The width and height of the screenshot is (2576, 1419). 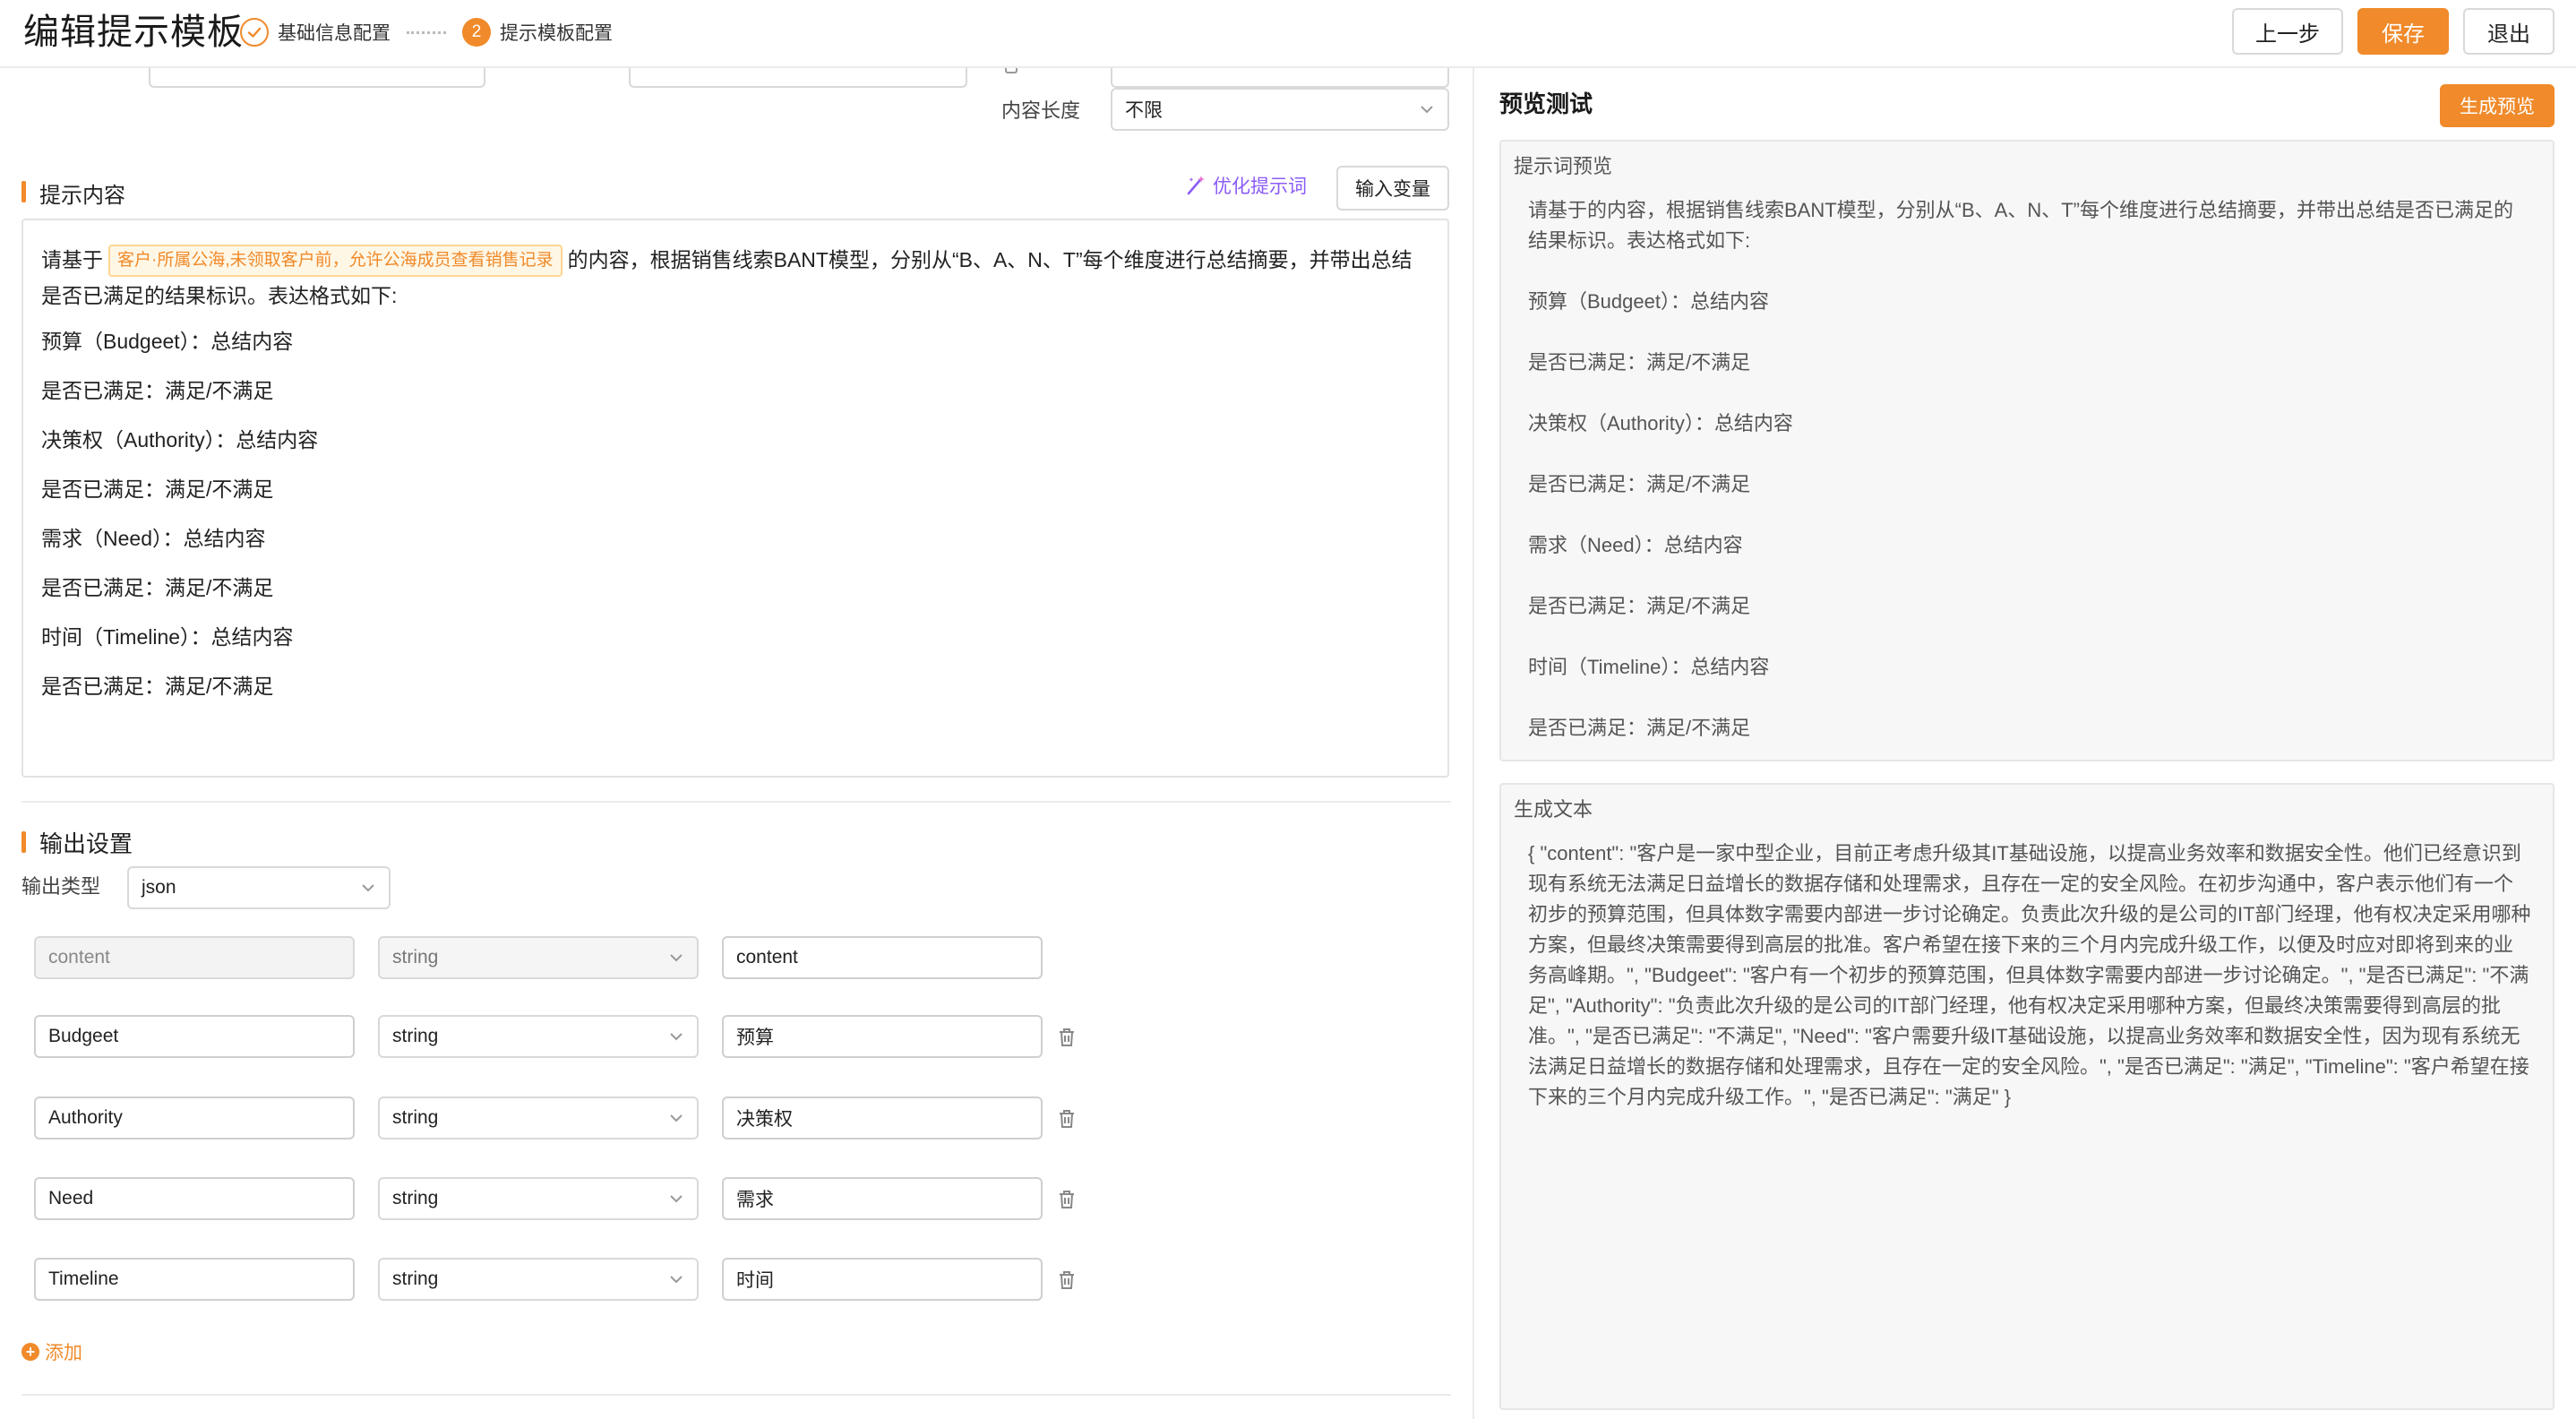 I want to click on output-type-label: 输出类型, so click(x=61, y=886).